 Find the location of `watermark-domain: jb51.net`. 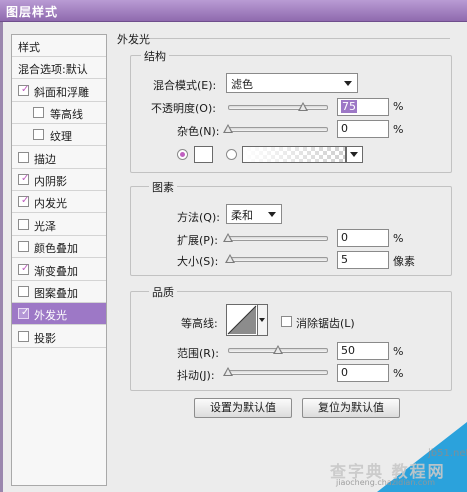

watermark-domain: jb51.net is located at coordinates (447, 453).